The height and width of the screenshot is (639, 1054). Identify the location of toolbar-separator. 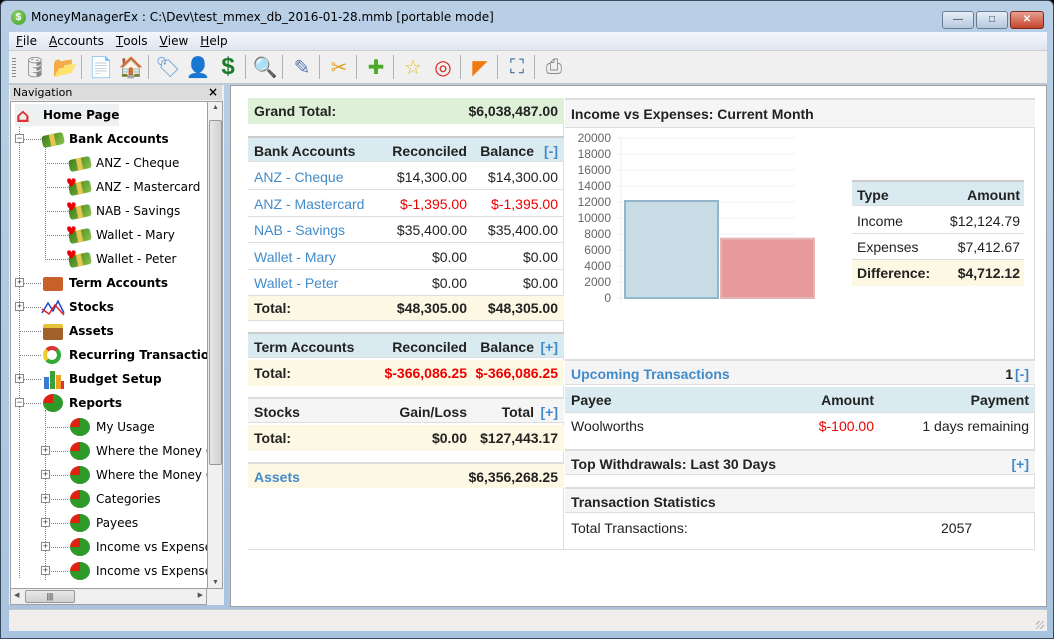
(356, 67).